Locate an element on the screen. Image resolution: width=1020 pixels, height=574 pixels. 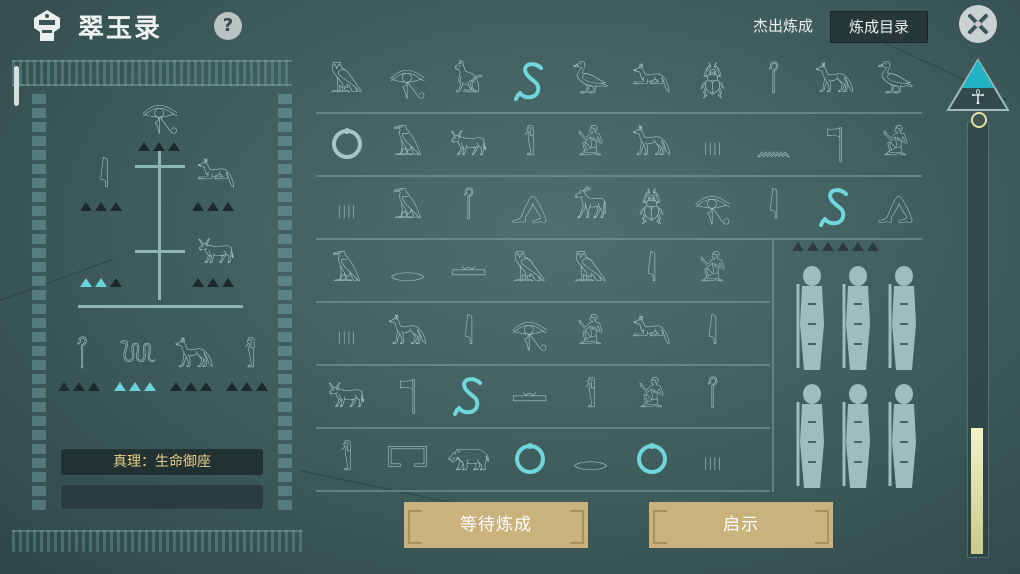
tree-node-eye: 𓂀 is located at coordinates (160, 118).